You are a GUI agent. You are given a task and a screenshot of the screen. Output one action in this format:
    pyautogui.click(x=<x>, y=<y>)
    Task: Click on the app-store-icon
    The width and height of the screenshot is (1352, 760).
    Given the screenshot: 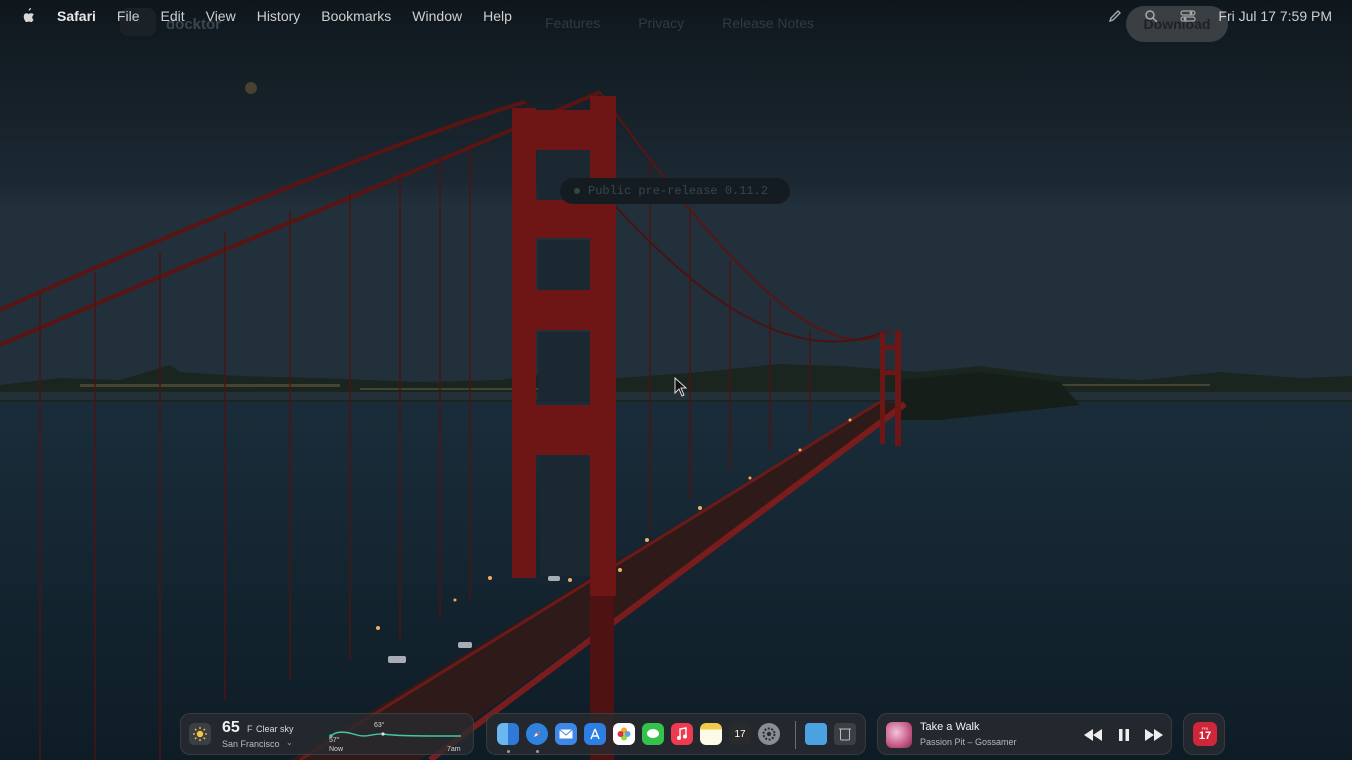 What is the action you would take?
    pyautogui.click(x=595, y=734)
    